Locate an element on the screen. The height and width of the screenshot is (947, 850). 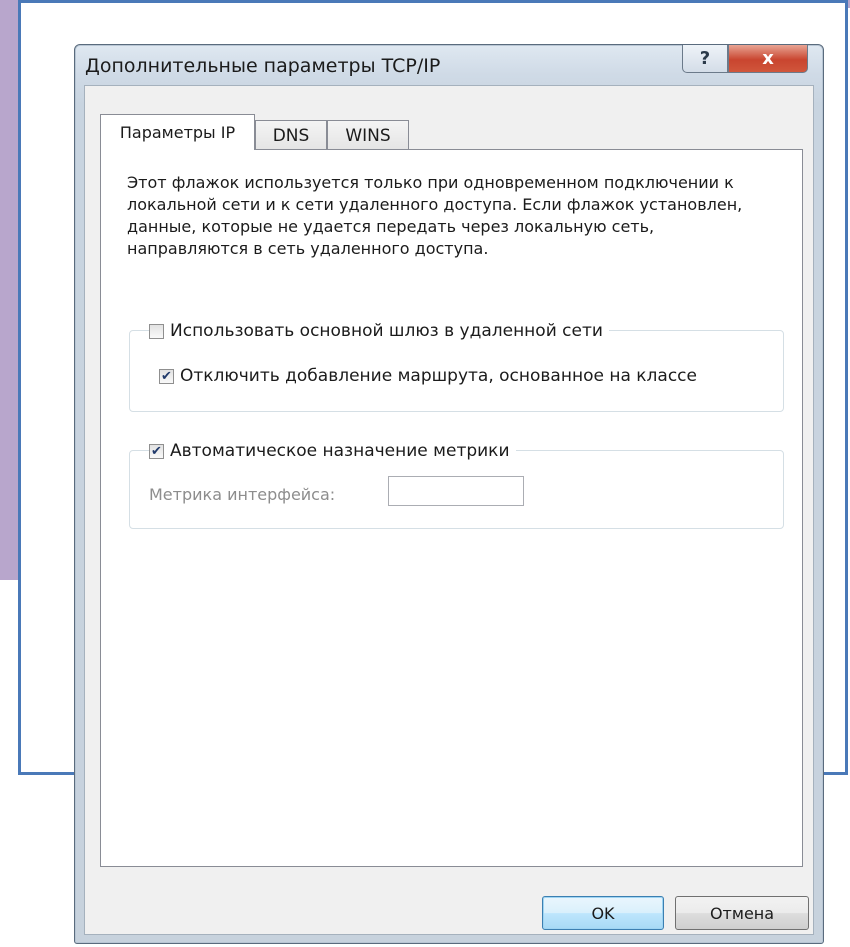
auto-metric-checkbox: ✔ Автоматическое назначение метрики is located at coordinates (332, 451).